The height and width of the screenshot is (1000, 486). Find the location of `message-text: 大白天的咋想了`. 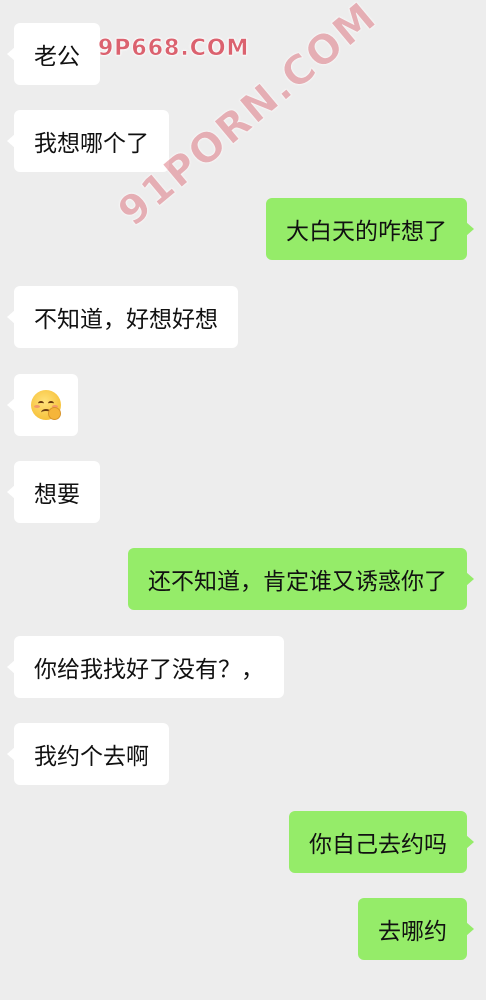

message-text: 大白天的咋想了 is located at coordinates (366, 232).